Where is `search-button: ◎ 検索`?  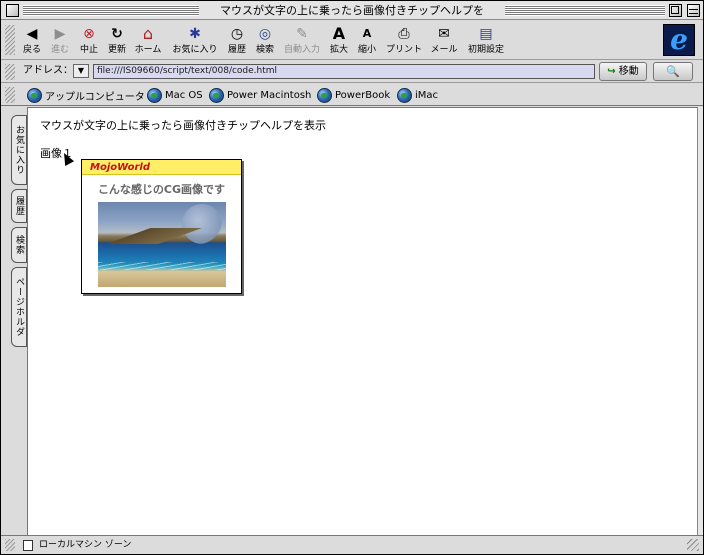 search-button: ◎ 検索 is located at coordinates (265, 41).